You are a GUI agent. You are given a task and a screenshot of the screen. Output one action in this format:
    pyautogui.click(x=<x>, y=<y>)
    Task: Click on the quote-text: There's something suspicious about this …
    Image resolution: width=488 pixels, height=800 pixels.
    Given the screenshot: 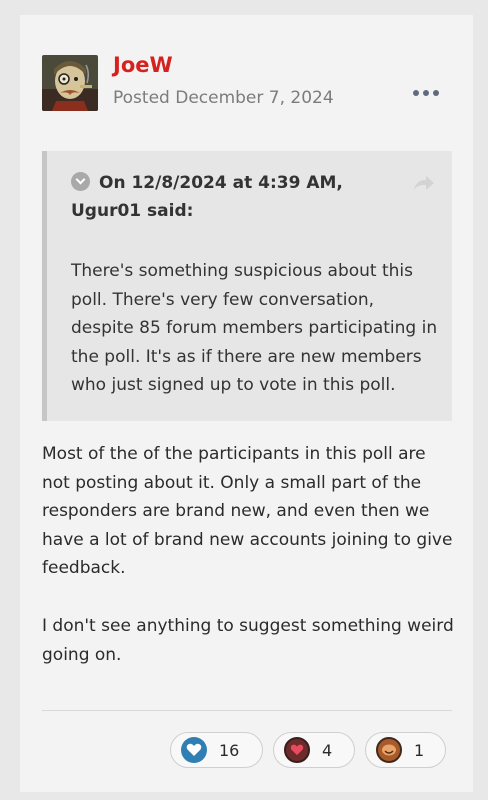 What is the action you would take?
    pyautogui.click(x=254, y=328)
    